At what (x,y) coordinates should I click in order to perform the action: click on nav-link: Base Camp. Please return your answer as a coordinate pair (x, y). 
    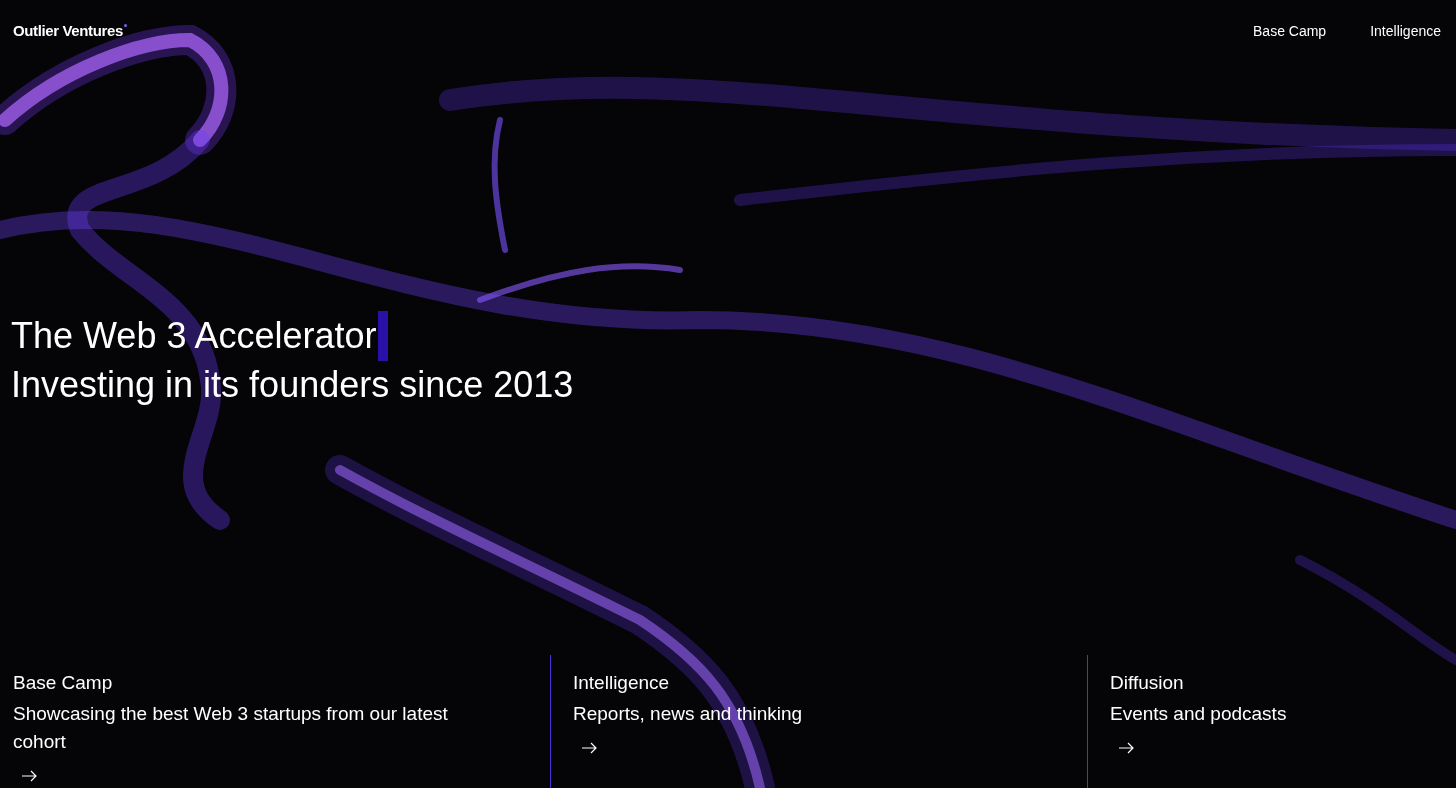
    Looking at the image, I should click on (1290, 31).